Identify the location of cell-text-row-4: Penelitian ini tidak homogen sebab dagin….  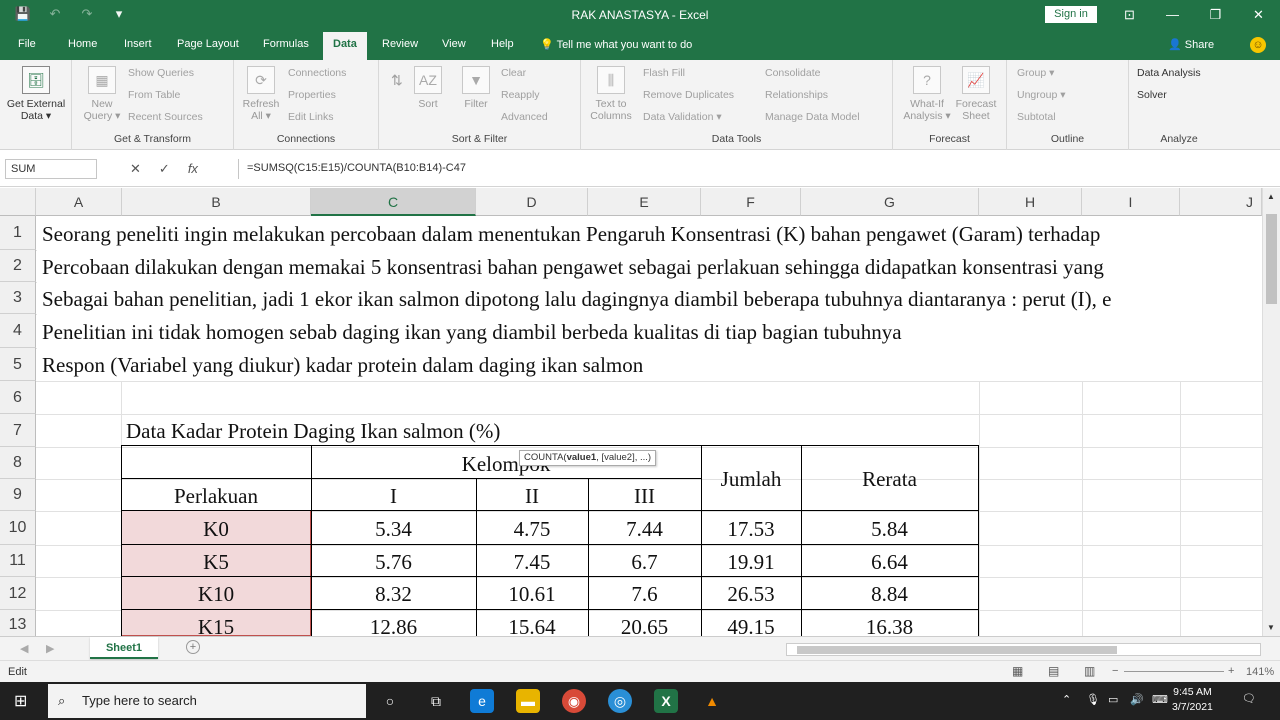
(472, 332).